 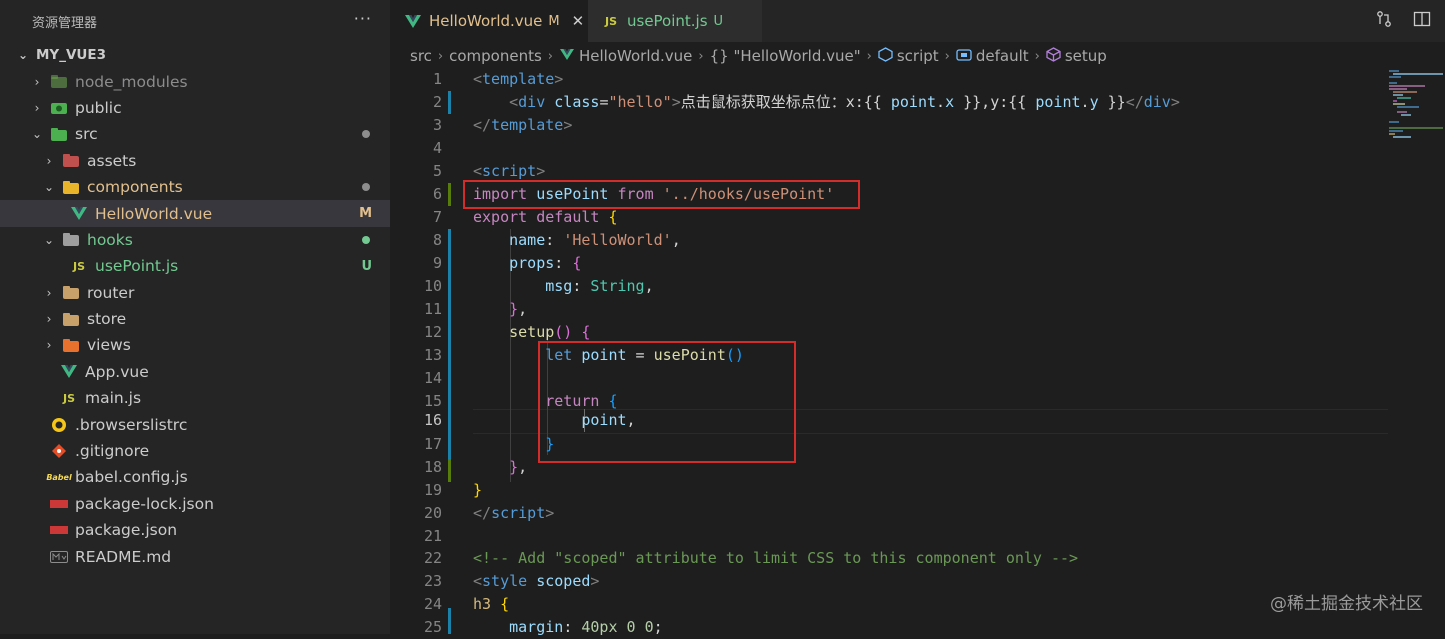 I want to click on tree-item-readme: README.md, so click(x=195, y=556).